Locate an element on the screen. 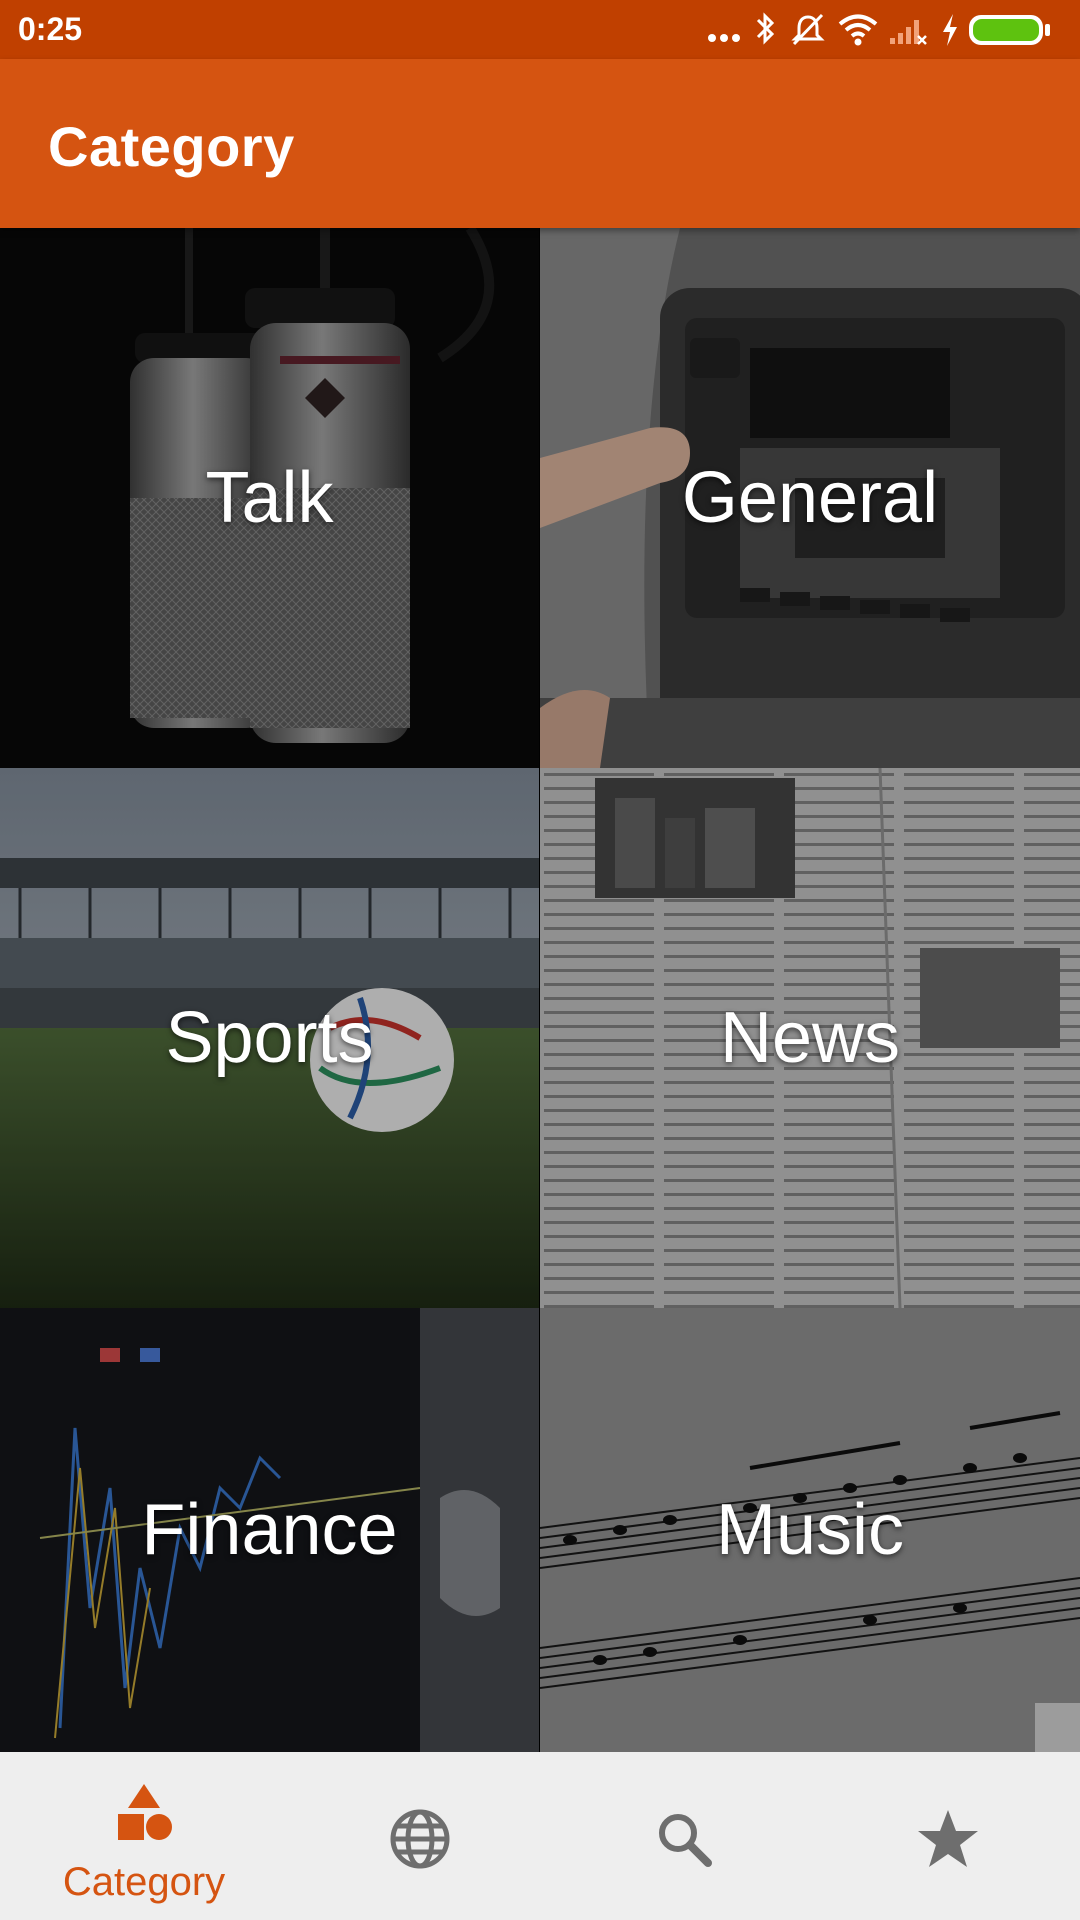 Image resolution: width=1080 pixels, height=1920 pixels. category-label: Sports is located at coordinates (269, 1038).